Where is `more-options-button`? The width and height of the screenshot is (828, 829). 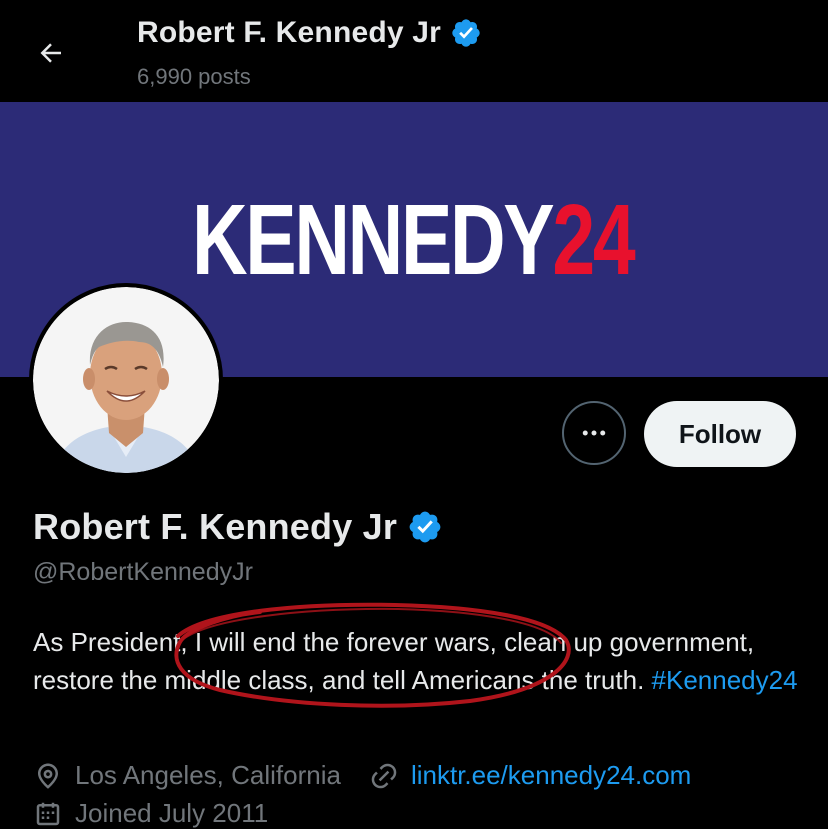
more-options-button is located at coordinates (594, 433).